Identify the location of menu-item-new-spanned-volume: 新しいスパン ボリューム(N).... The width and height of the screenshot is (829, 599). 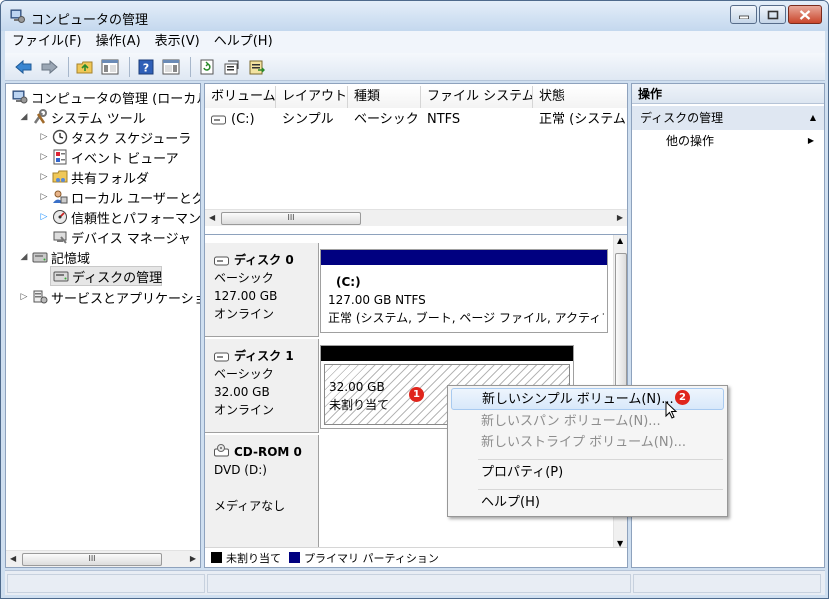
(587, 422).